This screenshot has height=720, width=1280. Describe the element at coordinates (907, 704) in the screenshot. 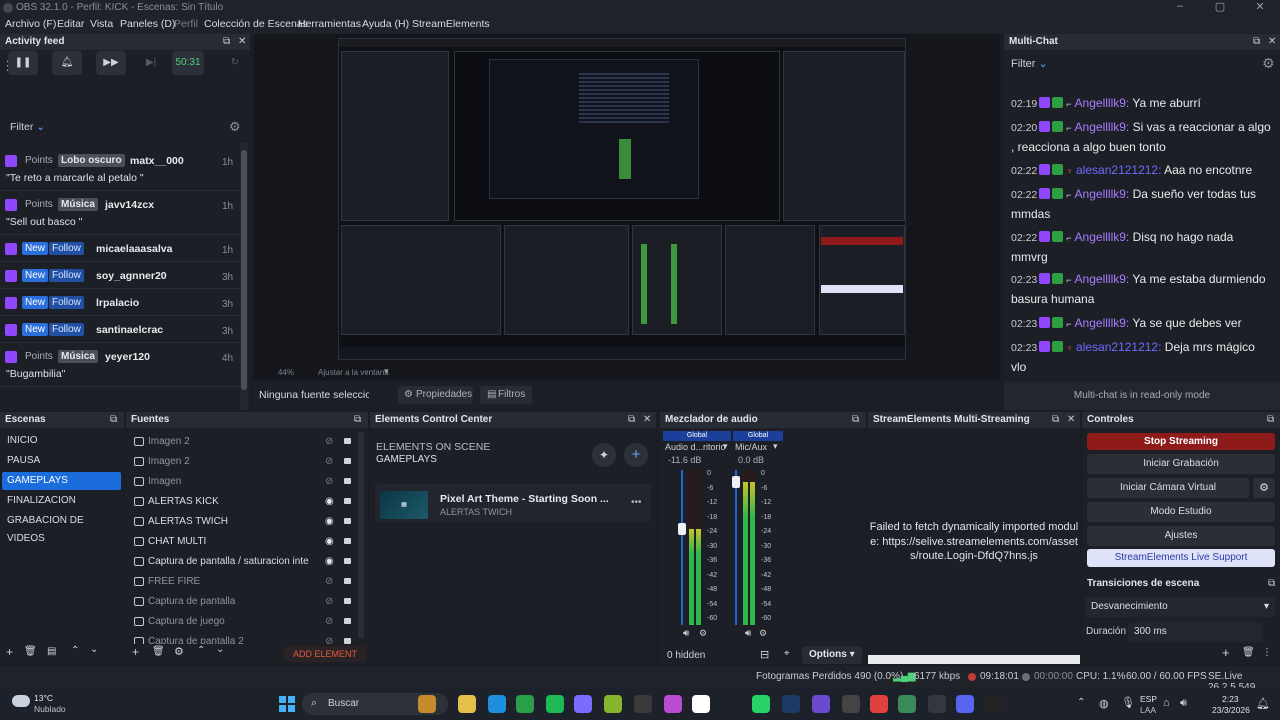

I see `vpn-icon` at that location.